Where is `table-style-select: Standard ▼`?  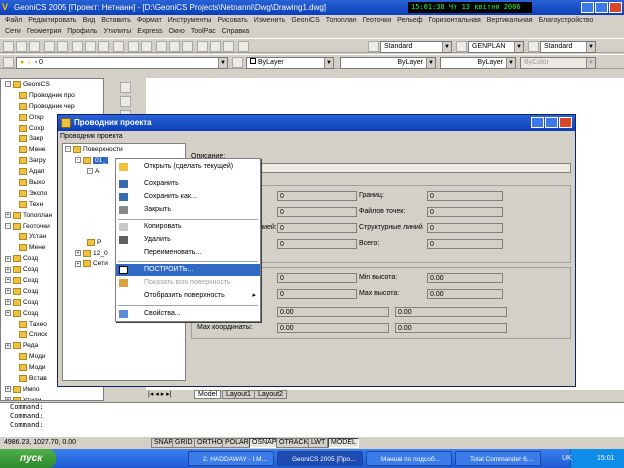
table-style-select: Standard ▼ is located at coordinates (568, 47).